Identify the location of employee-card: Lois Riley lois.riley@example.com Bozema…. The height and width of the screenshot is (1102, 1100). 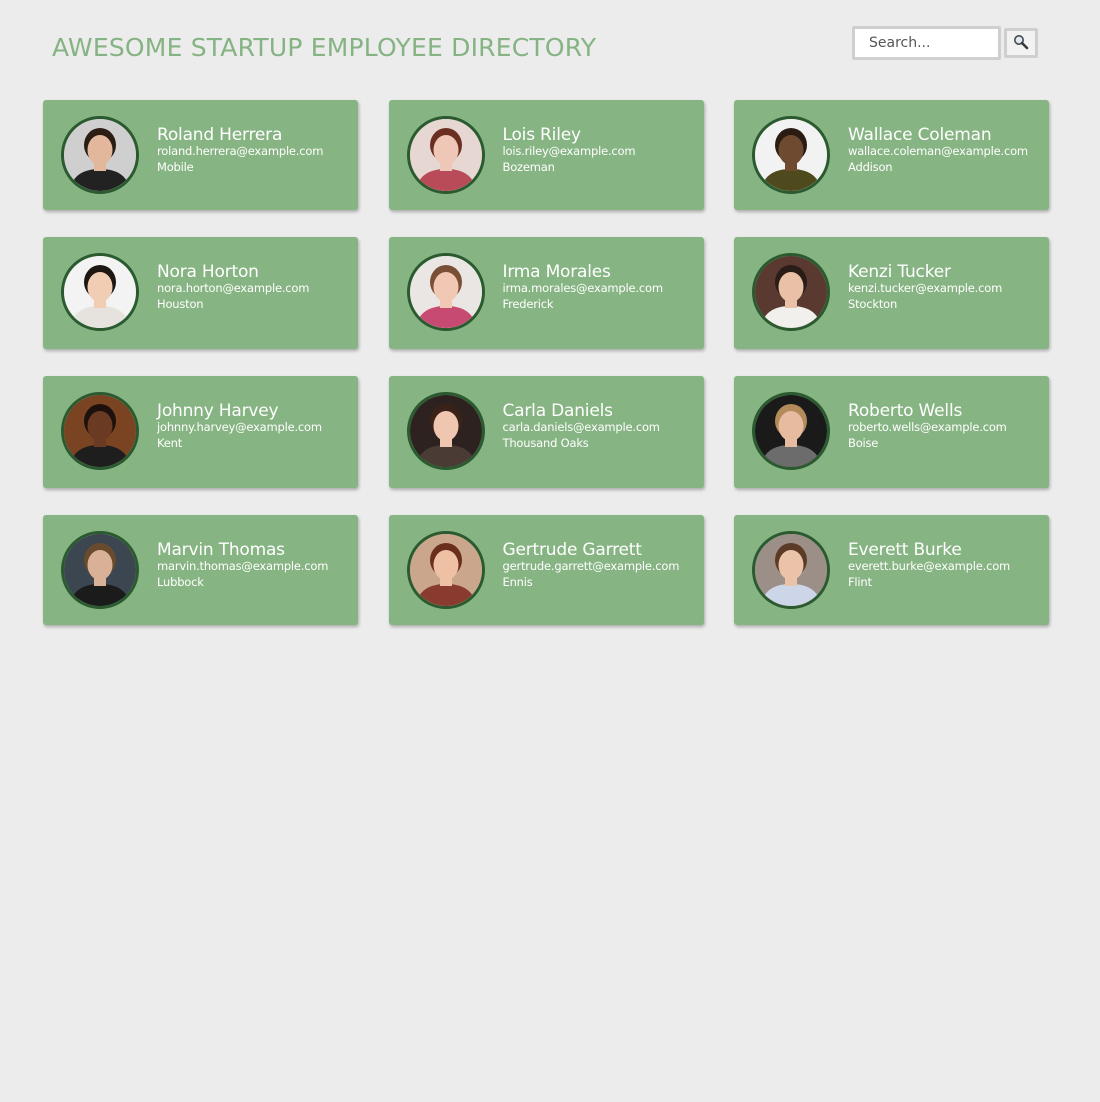
(546, 155).